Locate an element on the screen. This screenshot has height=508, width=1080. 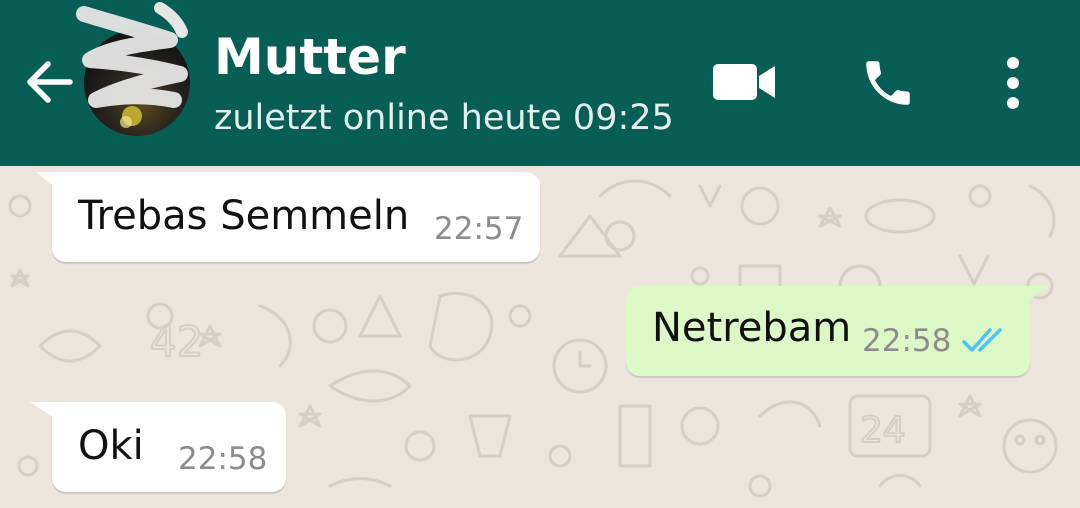
message-bubble-outgoing: Netrebam 22:58 is located at coordinates (828, 331).